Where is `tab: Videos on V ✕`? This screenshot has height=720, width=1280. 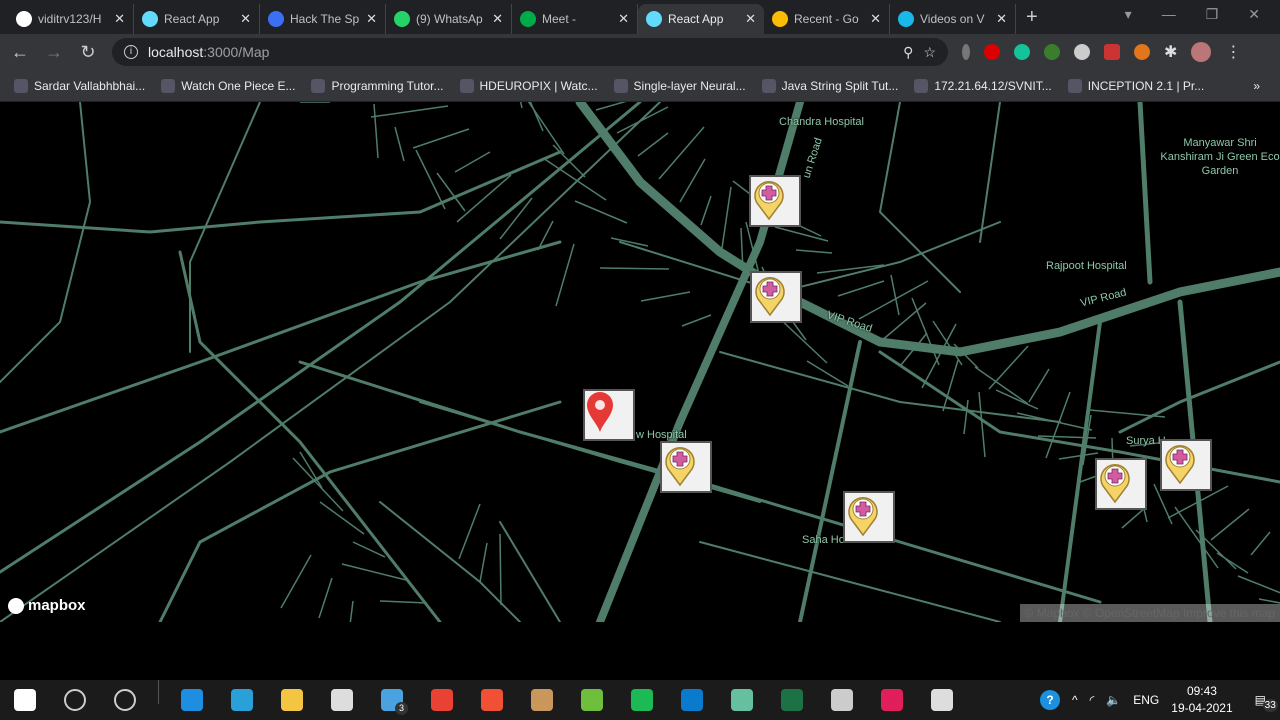 tab: Videos on V ✕ is located at coordinates (953, 19).